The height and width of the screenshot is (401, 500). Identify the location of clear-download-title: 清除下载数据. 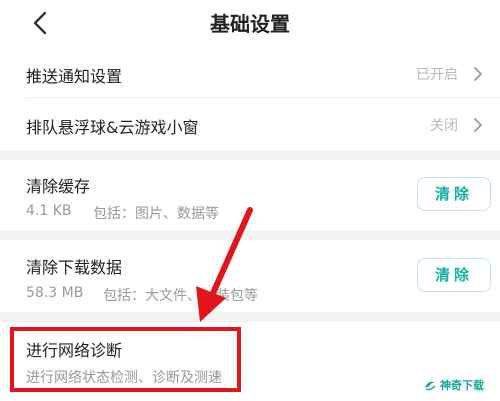
(74, 267).